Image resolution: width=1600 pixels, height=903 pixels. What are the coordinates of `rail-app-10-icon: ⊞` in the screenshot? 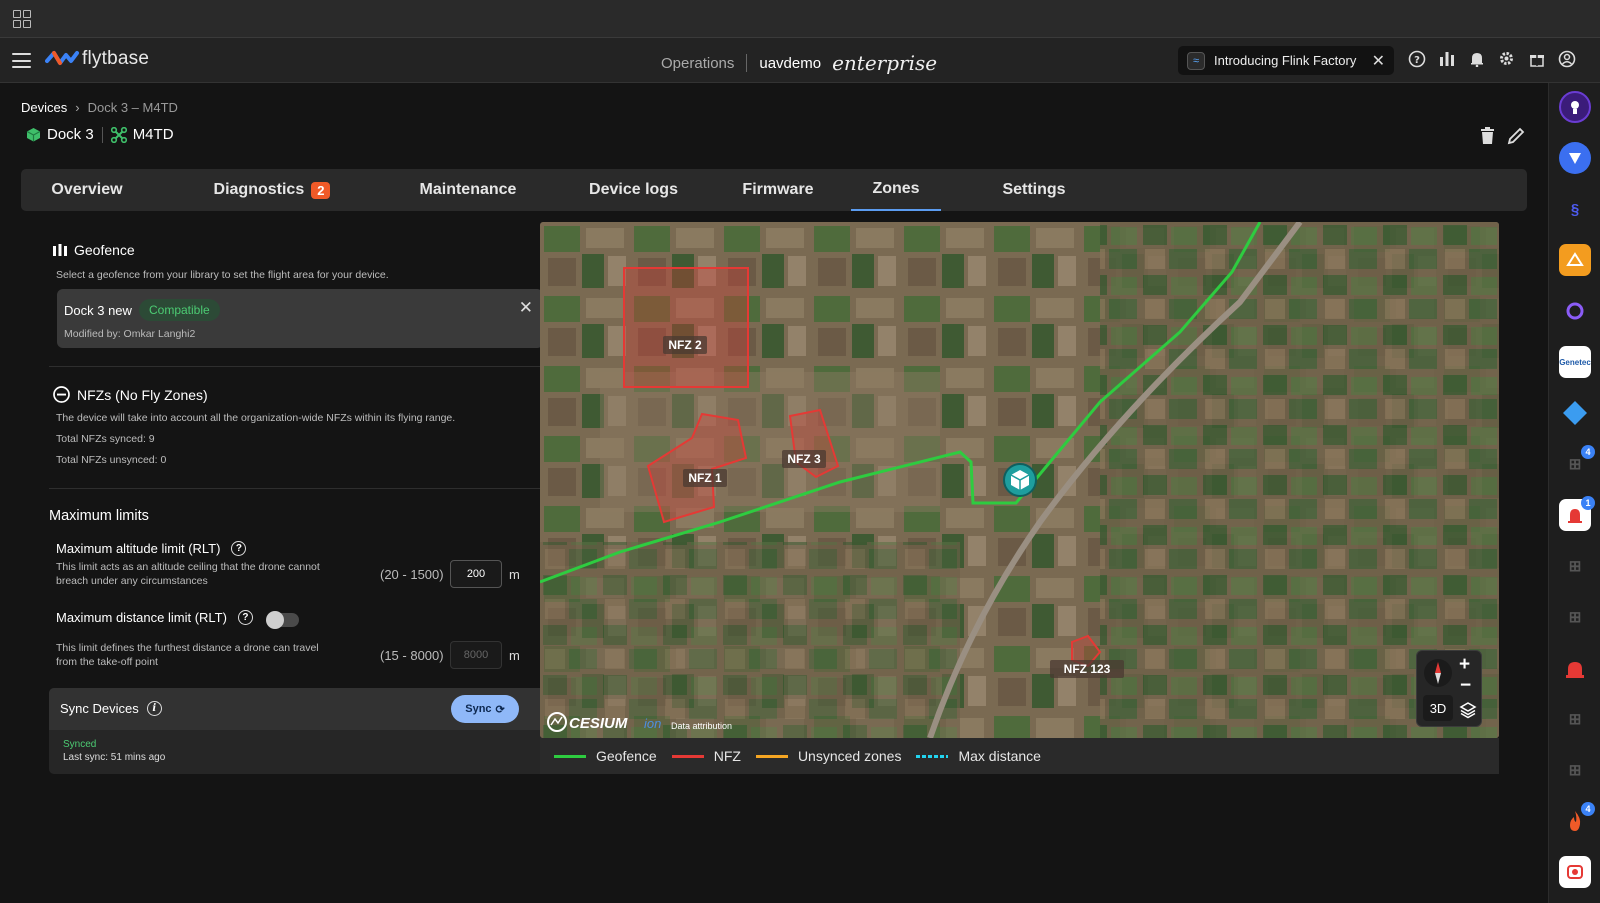 It's located at (1575, 566).